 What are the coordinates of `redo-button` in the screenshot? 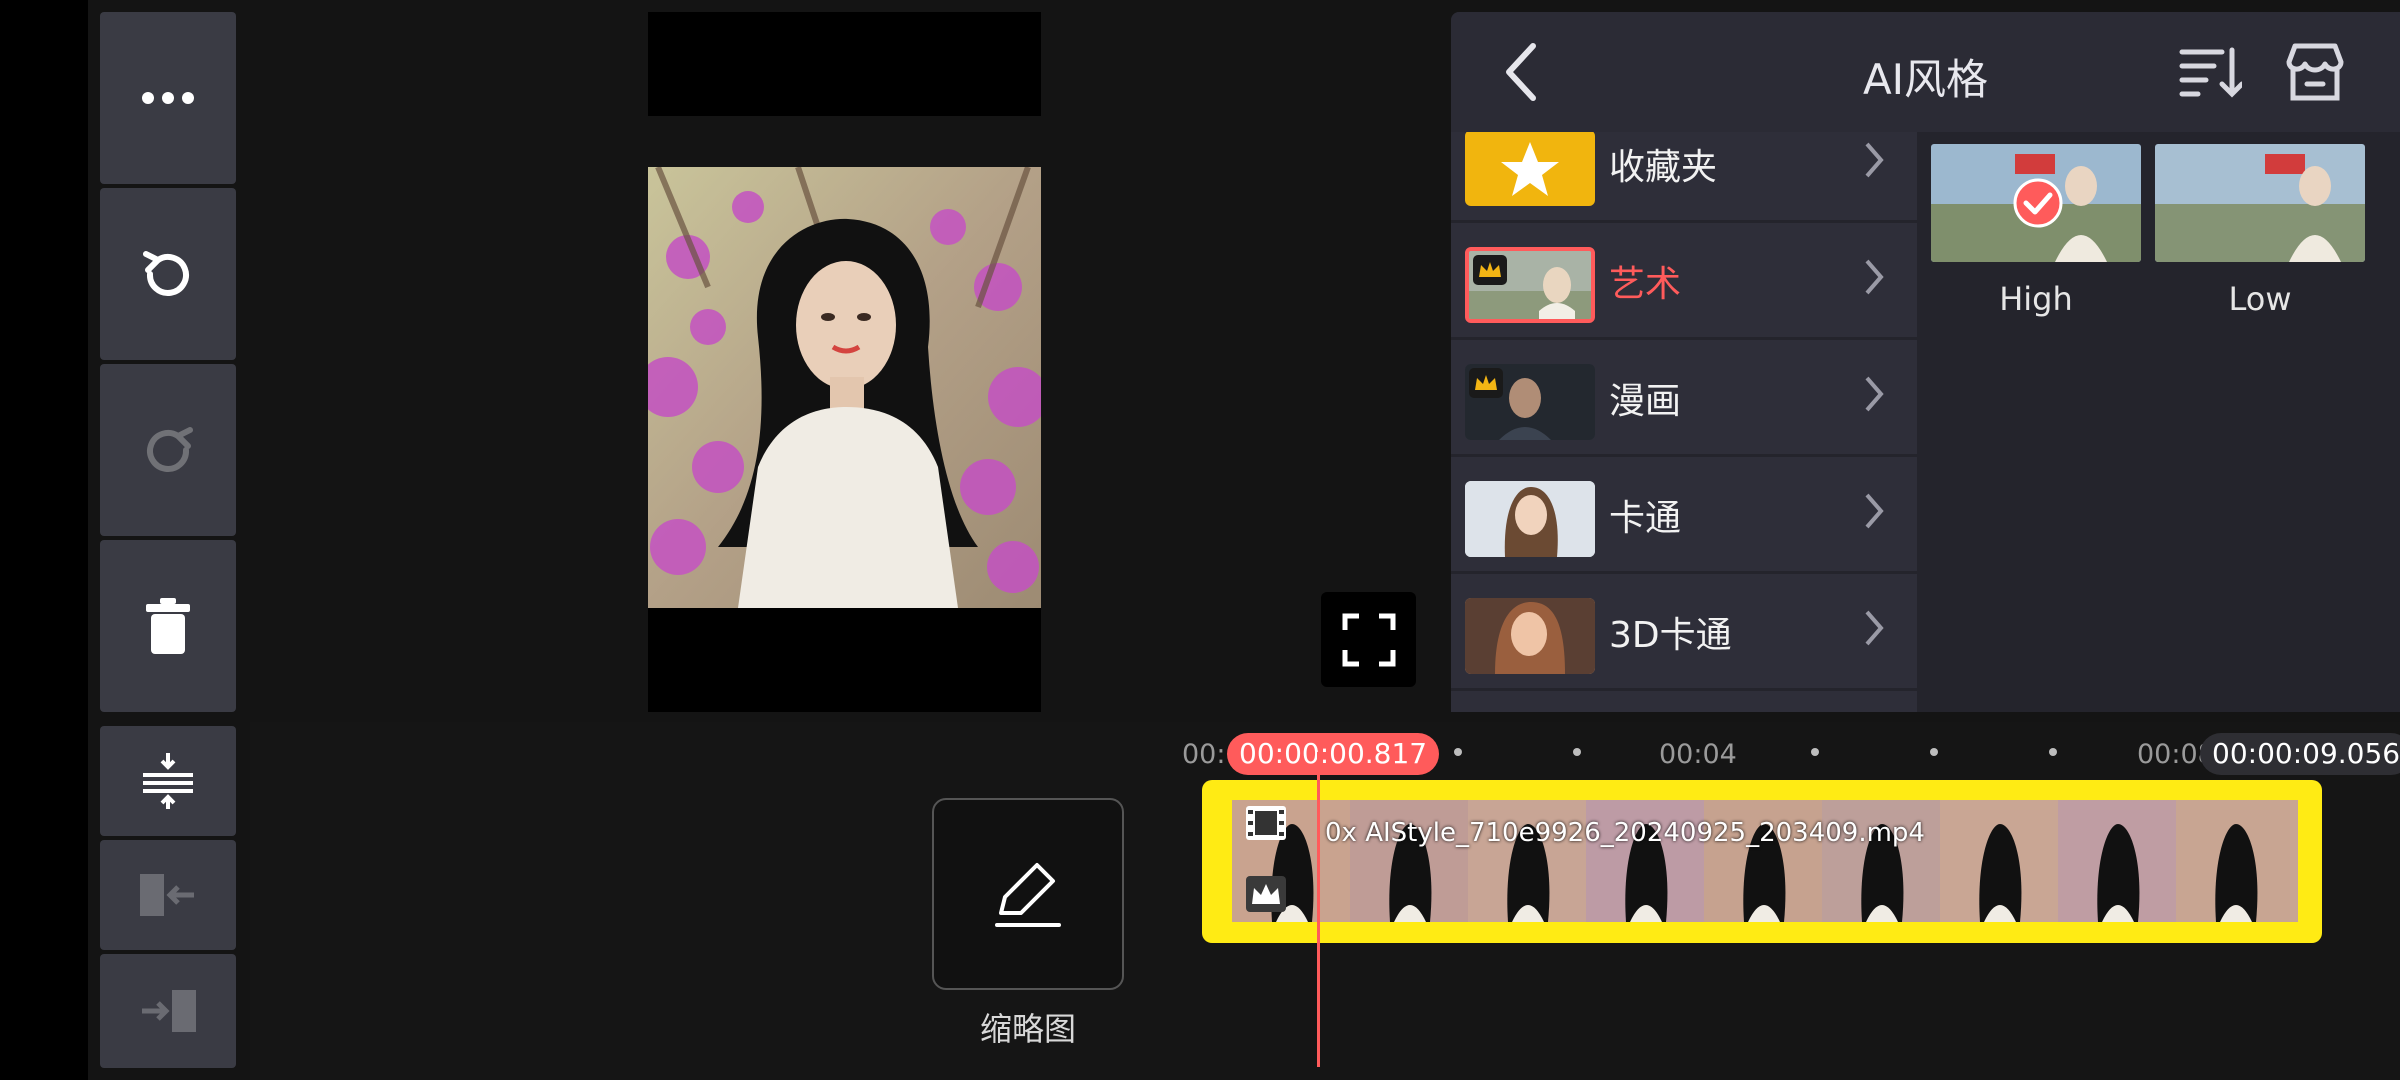 It's located at (168, 450).